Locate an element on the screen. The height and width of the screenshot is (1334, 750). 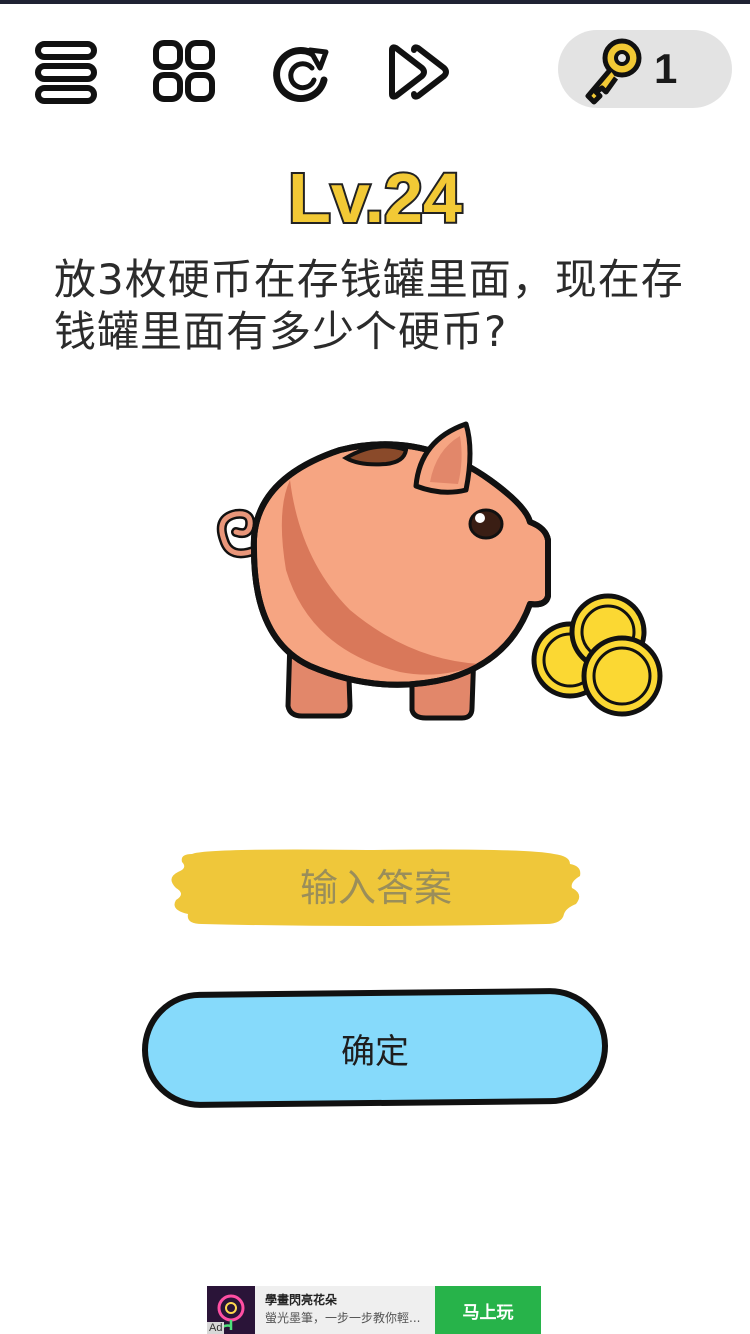
restart-icon is located at coordinates (301, 75).